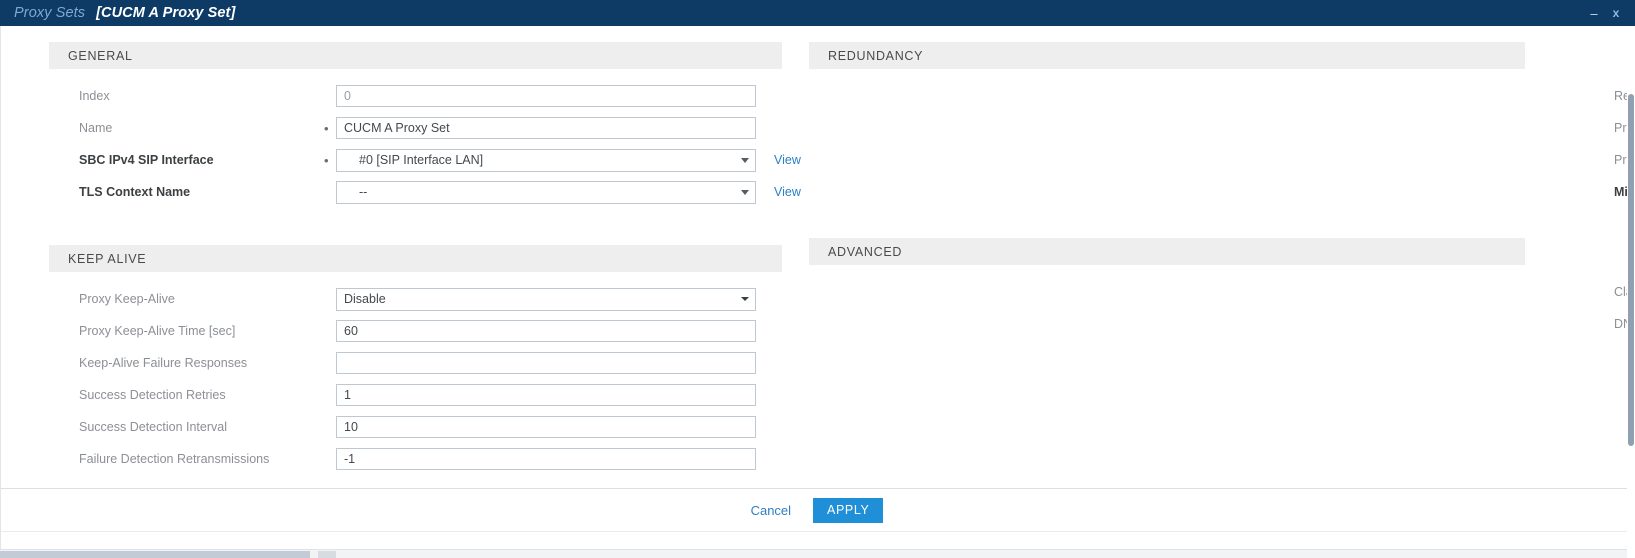 The width and height of the screenshot is (1635, 558). I want to click on proxy-keep-alive-select-wrap: Disable, so click(546, 299).